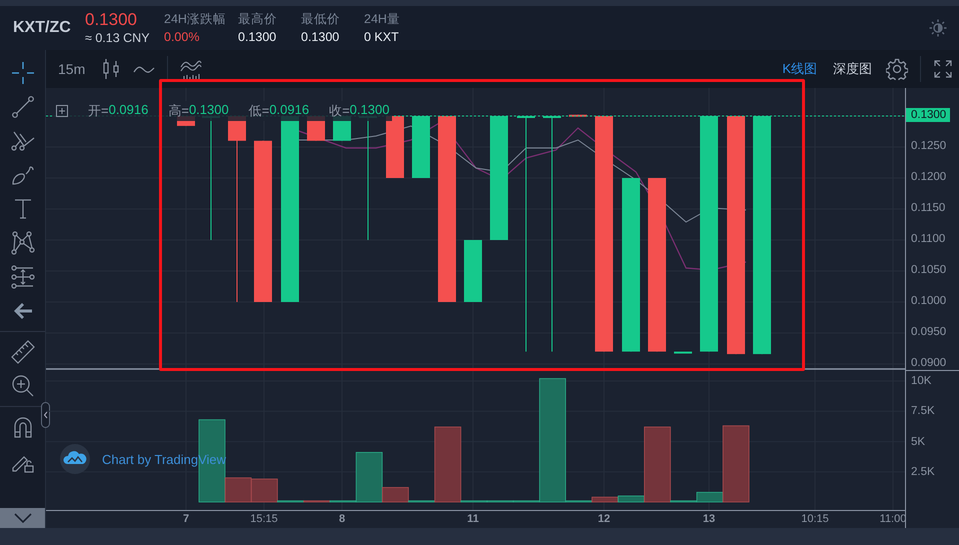 This screenshot has height=545, width=959. I want to click on stat-value: 0 KXT, so click(382, 37).